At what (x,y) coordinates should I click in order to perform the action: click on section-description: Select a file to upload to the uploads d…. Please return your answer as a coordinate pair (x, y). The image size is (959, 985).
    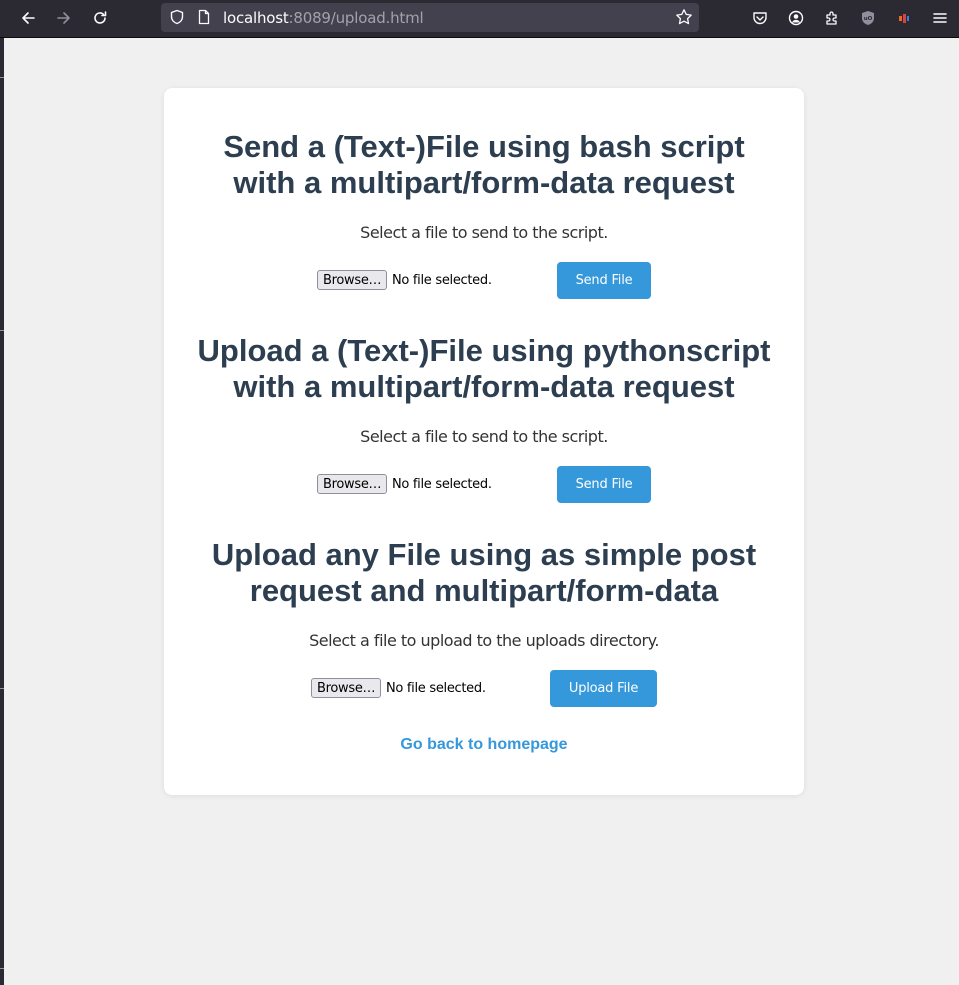
    Looking at the image, I should click on (484, 640).